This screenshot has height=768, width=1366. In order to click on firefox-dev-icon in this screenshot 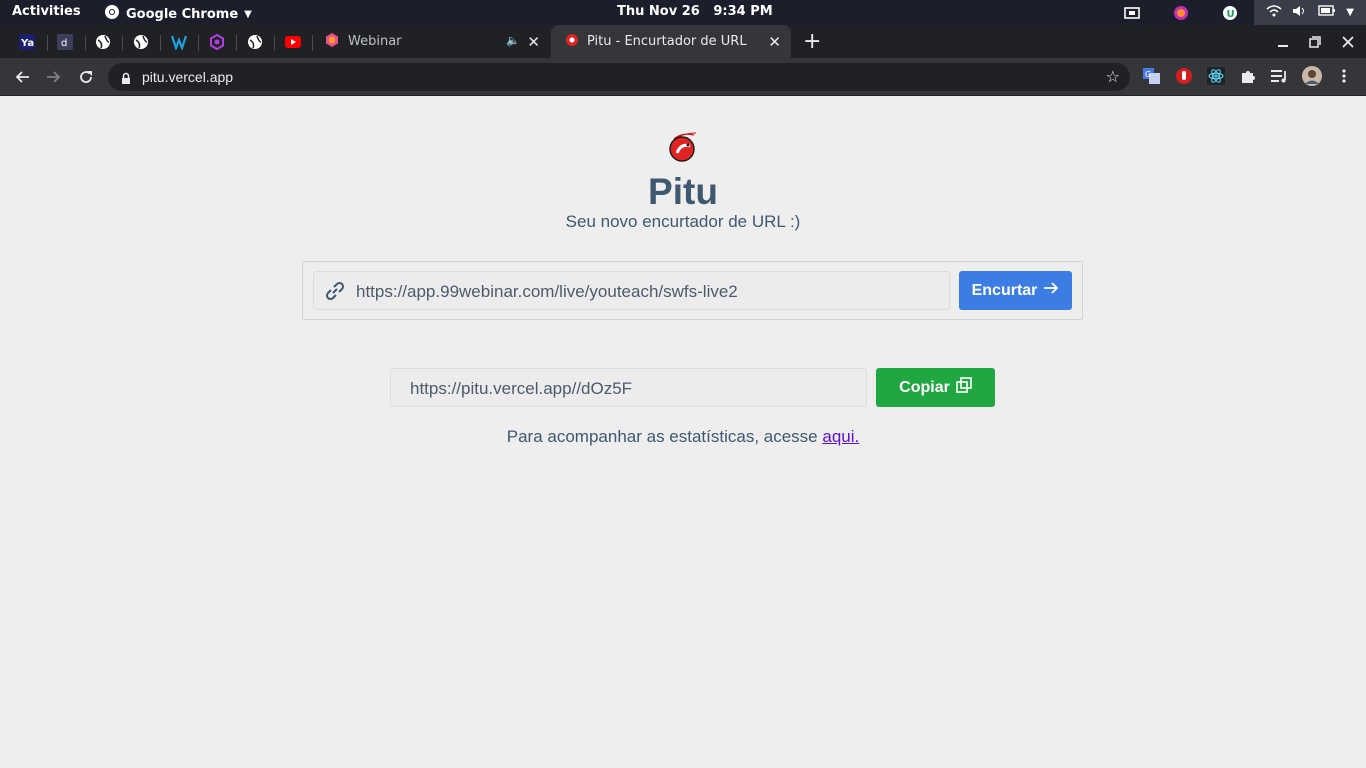, I will do `click(1180, 12)`.